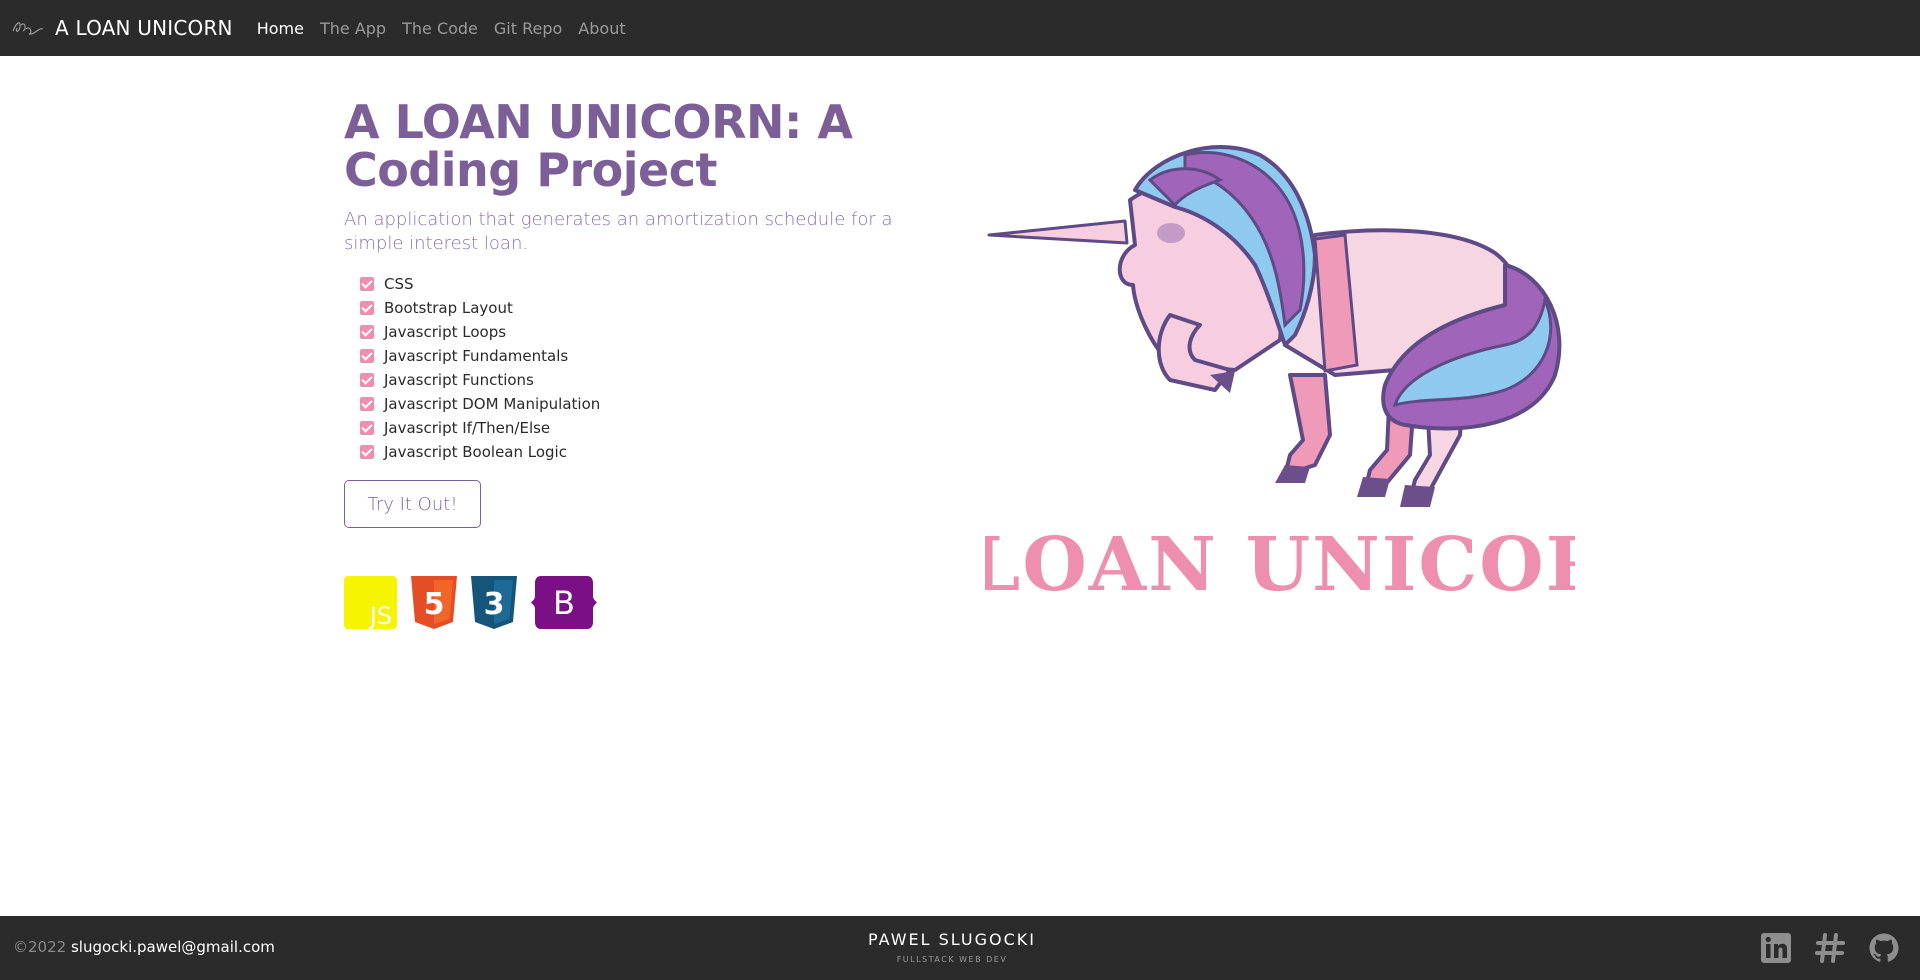  What do you see at coordinates (1280, 563) in the screenshot?
I see `unicorn-wordmark: A LOAN UNICORN` at bounding box center [1280, 563].